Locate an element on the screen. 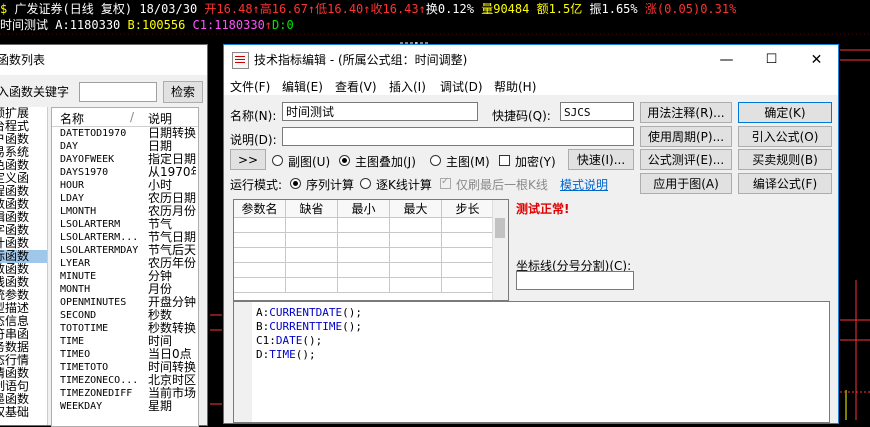 The width and height of the screenshot is (870, 427). menu-view: 查看(V) is located at coordinates (356, 86).